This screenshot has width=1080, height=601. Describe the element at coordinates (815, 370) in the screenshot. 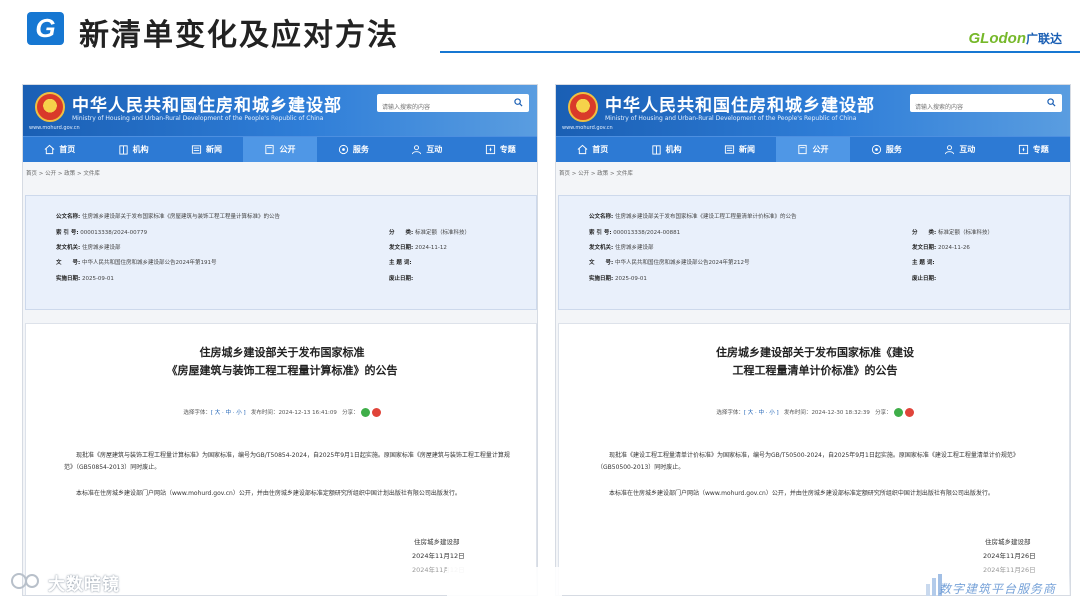

I see `article-title-line2: 工程工程量清单计价标准》的公告` at that location.